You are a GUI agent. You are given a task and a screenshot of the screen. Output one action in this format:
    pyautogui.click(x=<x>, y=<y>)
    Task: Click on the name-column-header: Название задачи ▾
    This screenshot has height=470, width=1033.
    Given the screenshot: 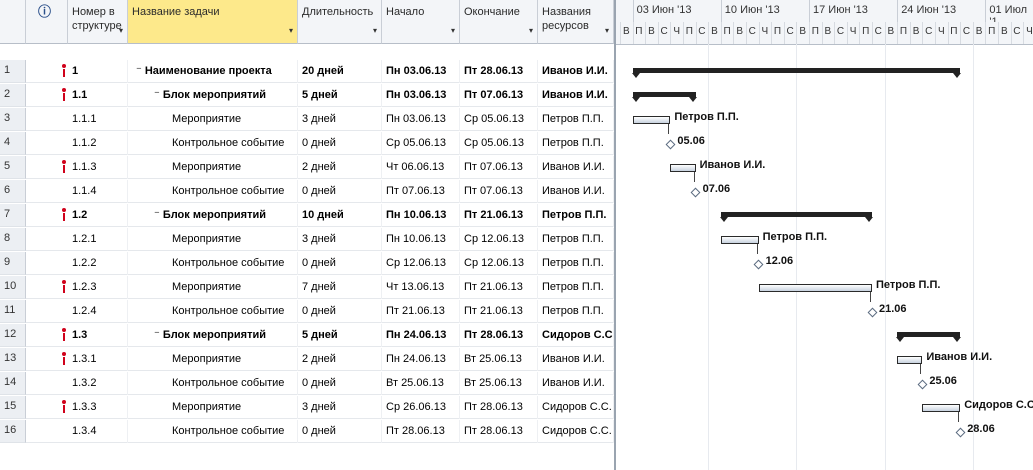 What is the action you would take?
    pyautogui.click(x=213, y=22)
    